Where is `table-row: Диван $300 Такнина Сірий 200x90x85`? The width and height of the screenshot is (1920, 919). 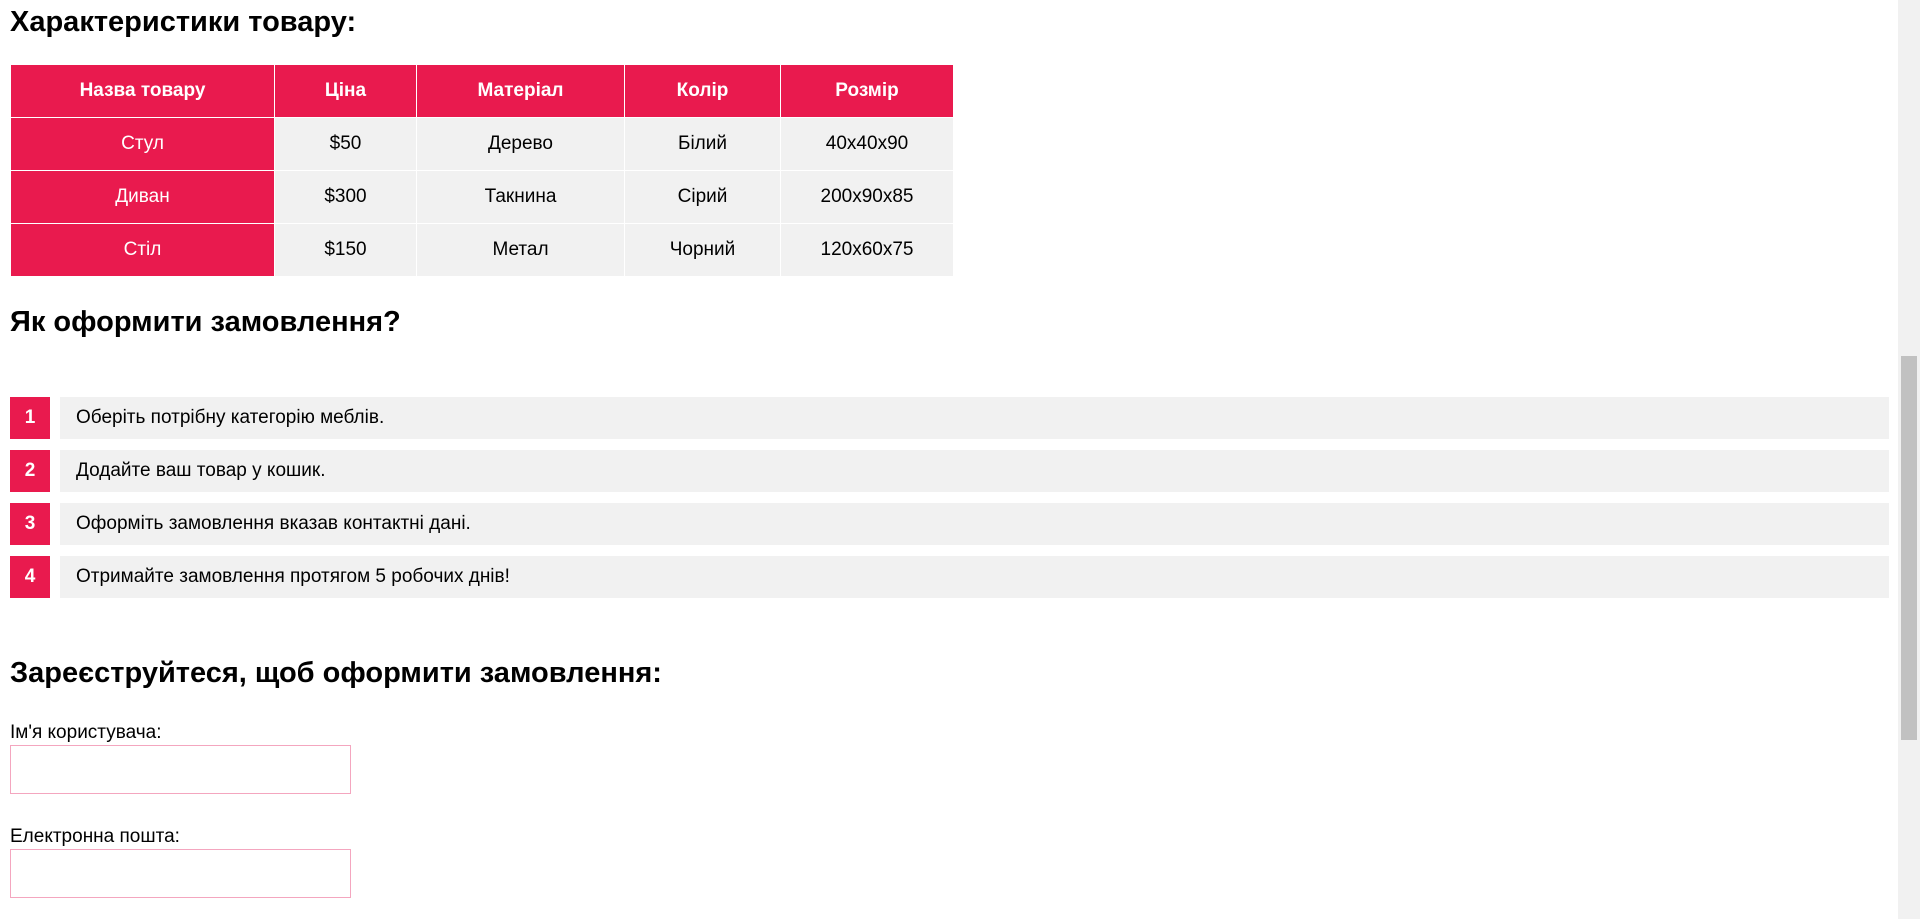 table-row: Диван $300 Такнина Сірий 200x90x85 is located at coordinates (482, 197).